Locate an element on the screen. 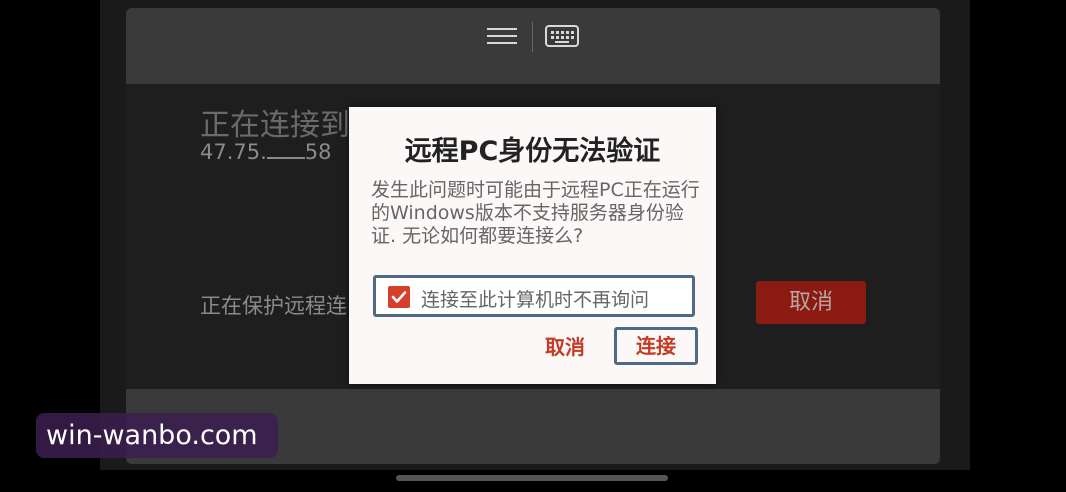 This screenshot has width=1066, height=492. dont-ask-again-option: 连接至此计算机时不再询问 is located at coordinates (534, 296).